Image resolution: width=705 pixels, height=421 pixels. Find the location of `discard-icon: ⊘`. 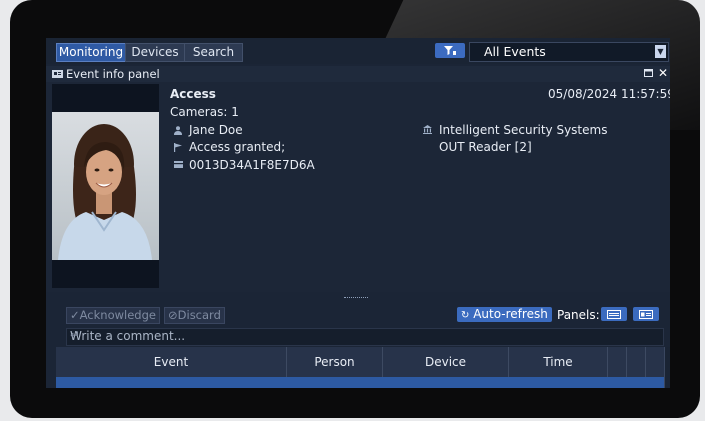

discard-icon: ⊘ is located at coordinates (173, 315).